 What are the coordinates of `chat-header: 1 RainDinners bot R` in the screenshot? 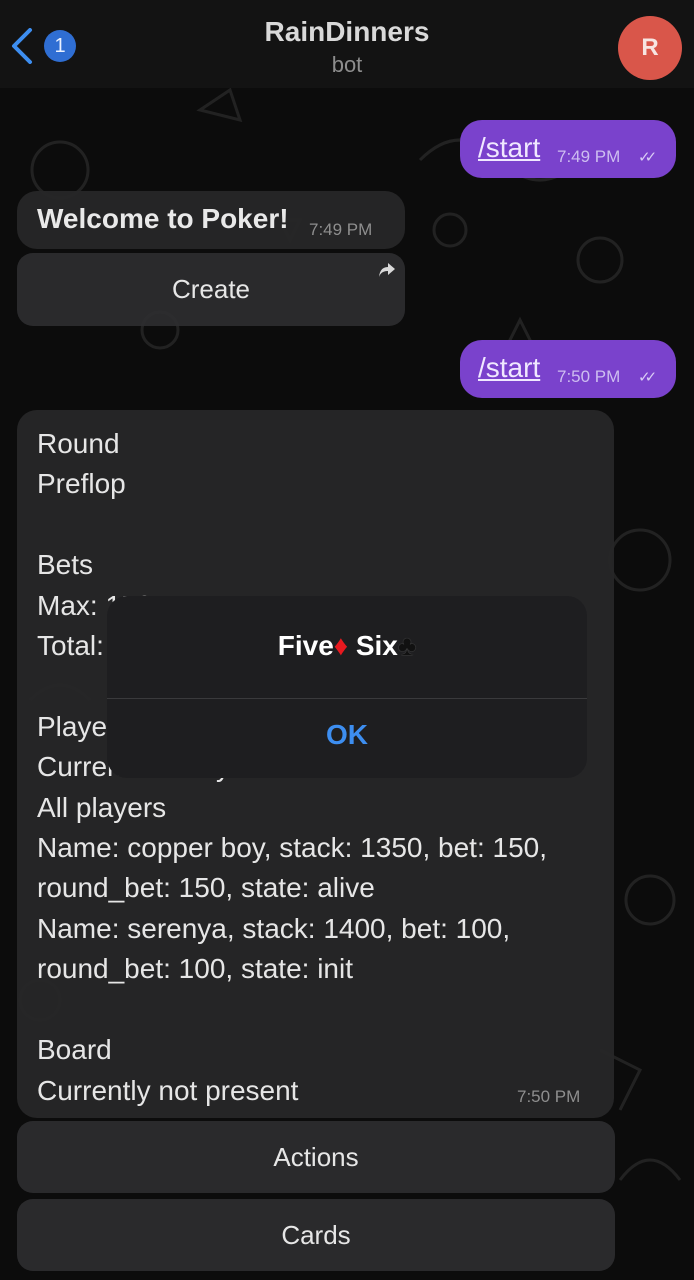 It's located at (347, 44).